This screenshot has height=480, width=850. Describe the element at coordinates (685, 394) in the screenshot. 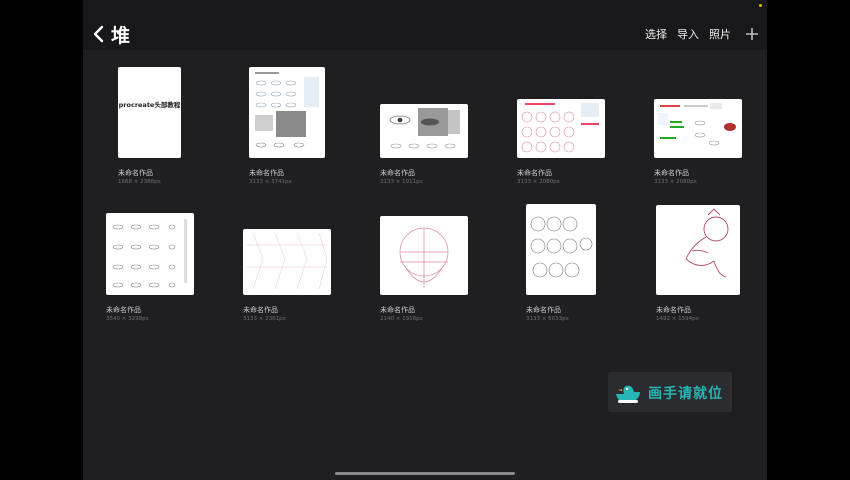

I see `watermark-text: 画手请就位` at that location.